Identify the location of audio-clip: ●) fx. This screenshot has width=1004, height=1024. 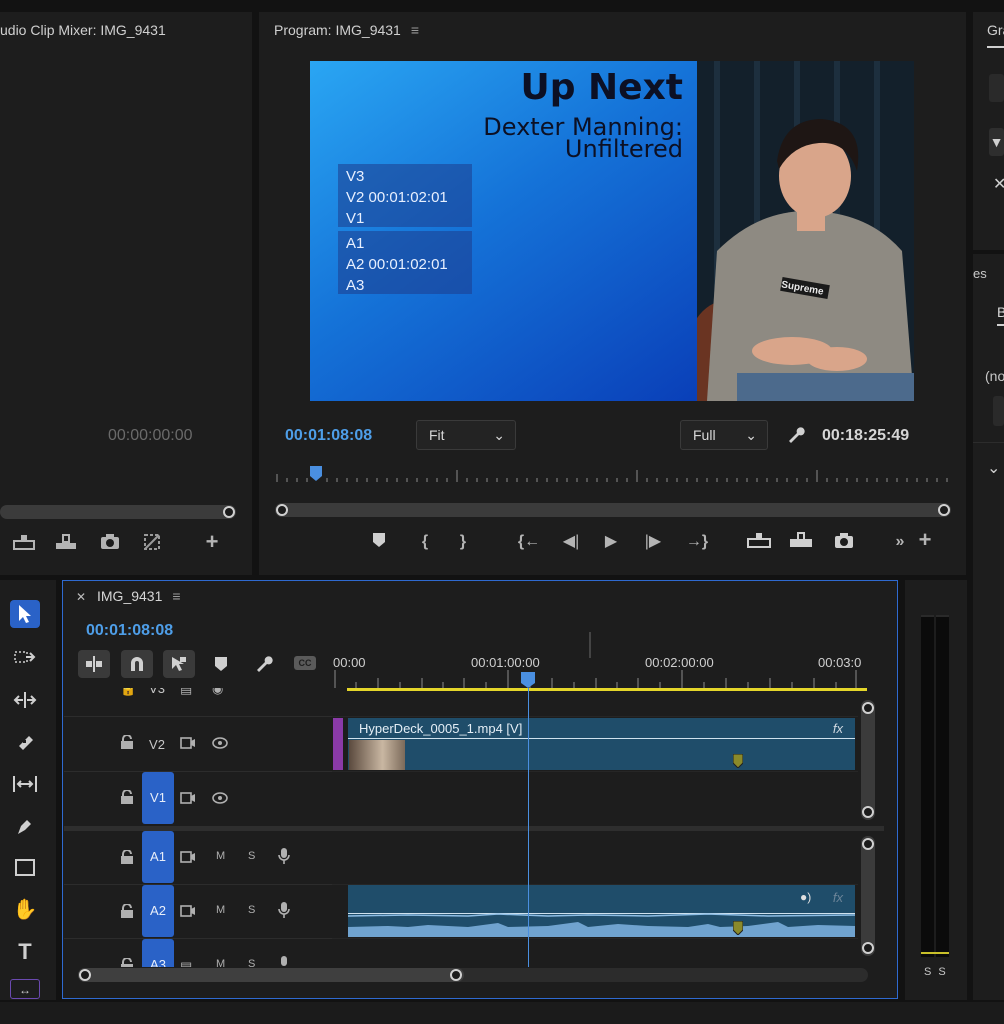
(601, 911).